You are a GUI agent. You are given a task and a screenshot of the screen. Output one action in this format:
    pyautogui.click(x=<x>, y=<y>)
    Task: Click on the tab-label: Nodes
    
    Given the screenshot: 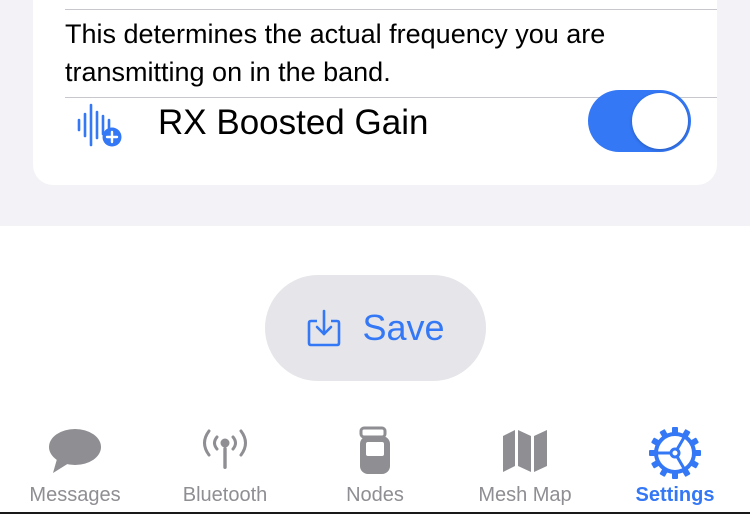 What is the action you would take?
    pyautogui.click(x=375, y=495)
    